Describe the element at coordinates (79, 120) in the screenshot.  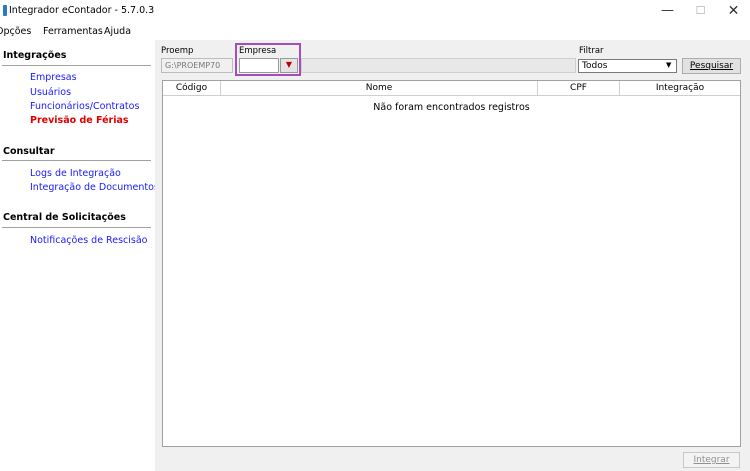
I see `sidebar-item-previsao-de-ferias: Previsão de Férias` at that location.